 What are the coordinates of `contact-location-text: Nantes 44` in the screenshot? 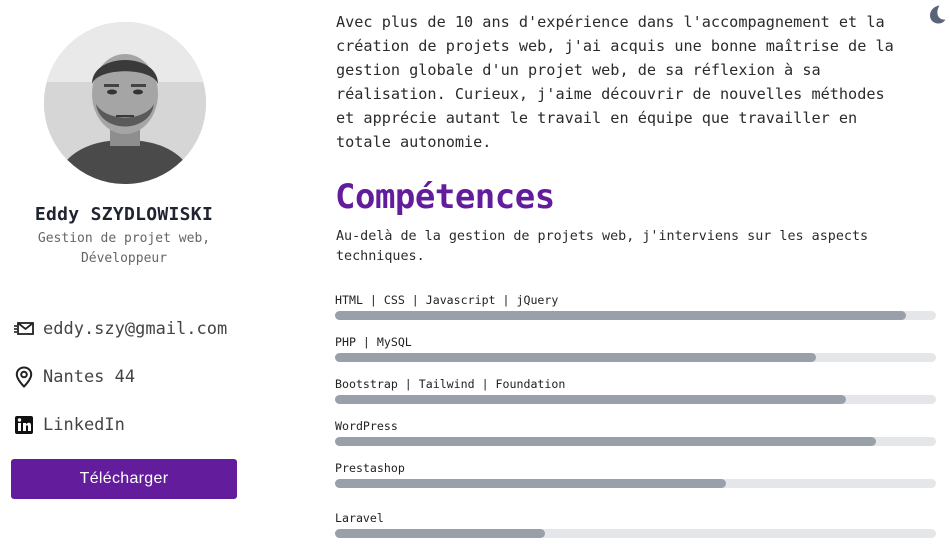 It's located at (89, 377).